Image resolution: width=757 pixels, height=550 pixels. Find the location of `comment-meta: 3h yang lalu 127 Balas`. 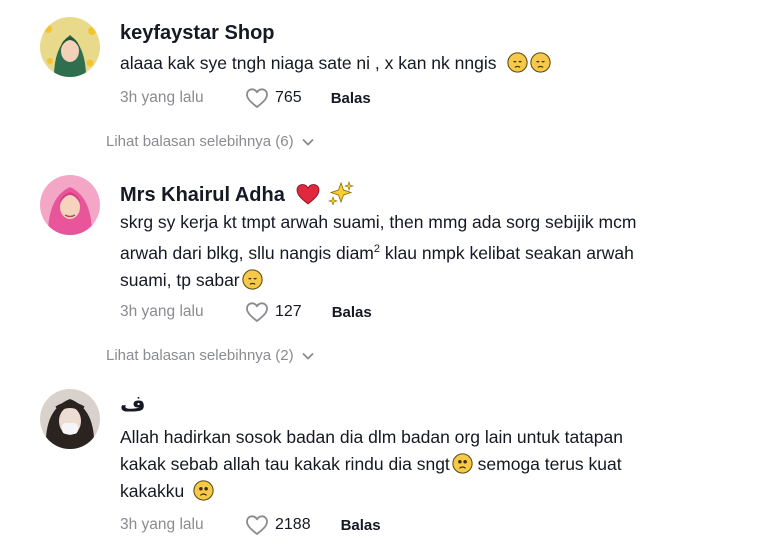

comment-meta: 3h yang lalu 127 Balas is located at coordinates (246, 312).